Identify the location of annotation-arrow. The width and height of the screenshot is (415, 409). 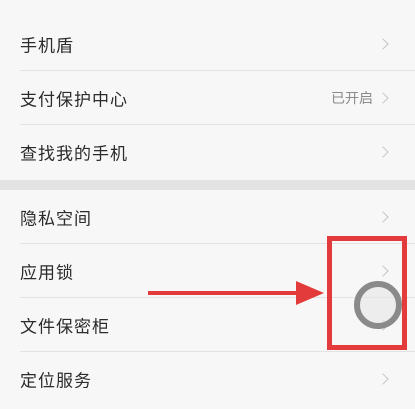
(236, 293).